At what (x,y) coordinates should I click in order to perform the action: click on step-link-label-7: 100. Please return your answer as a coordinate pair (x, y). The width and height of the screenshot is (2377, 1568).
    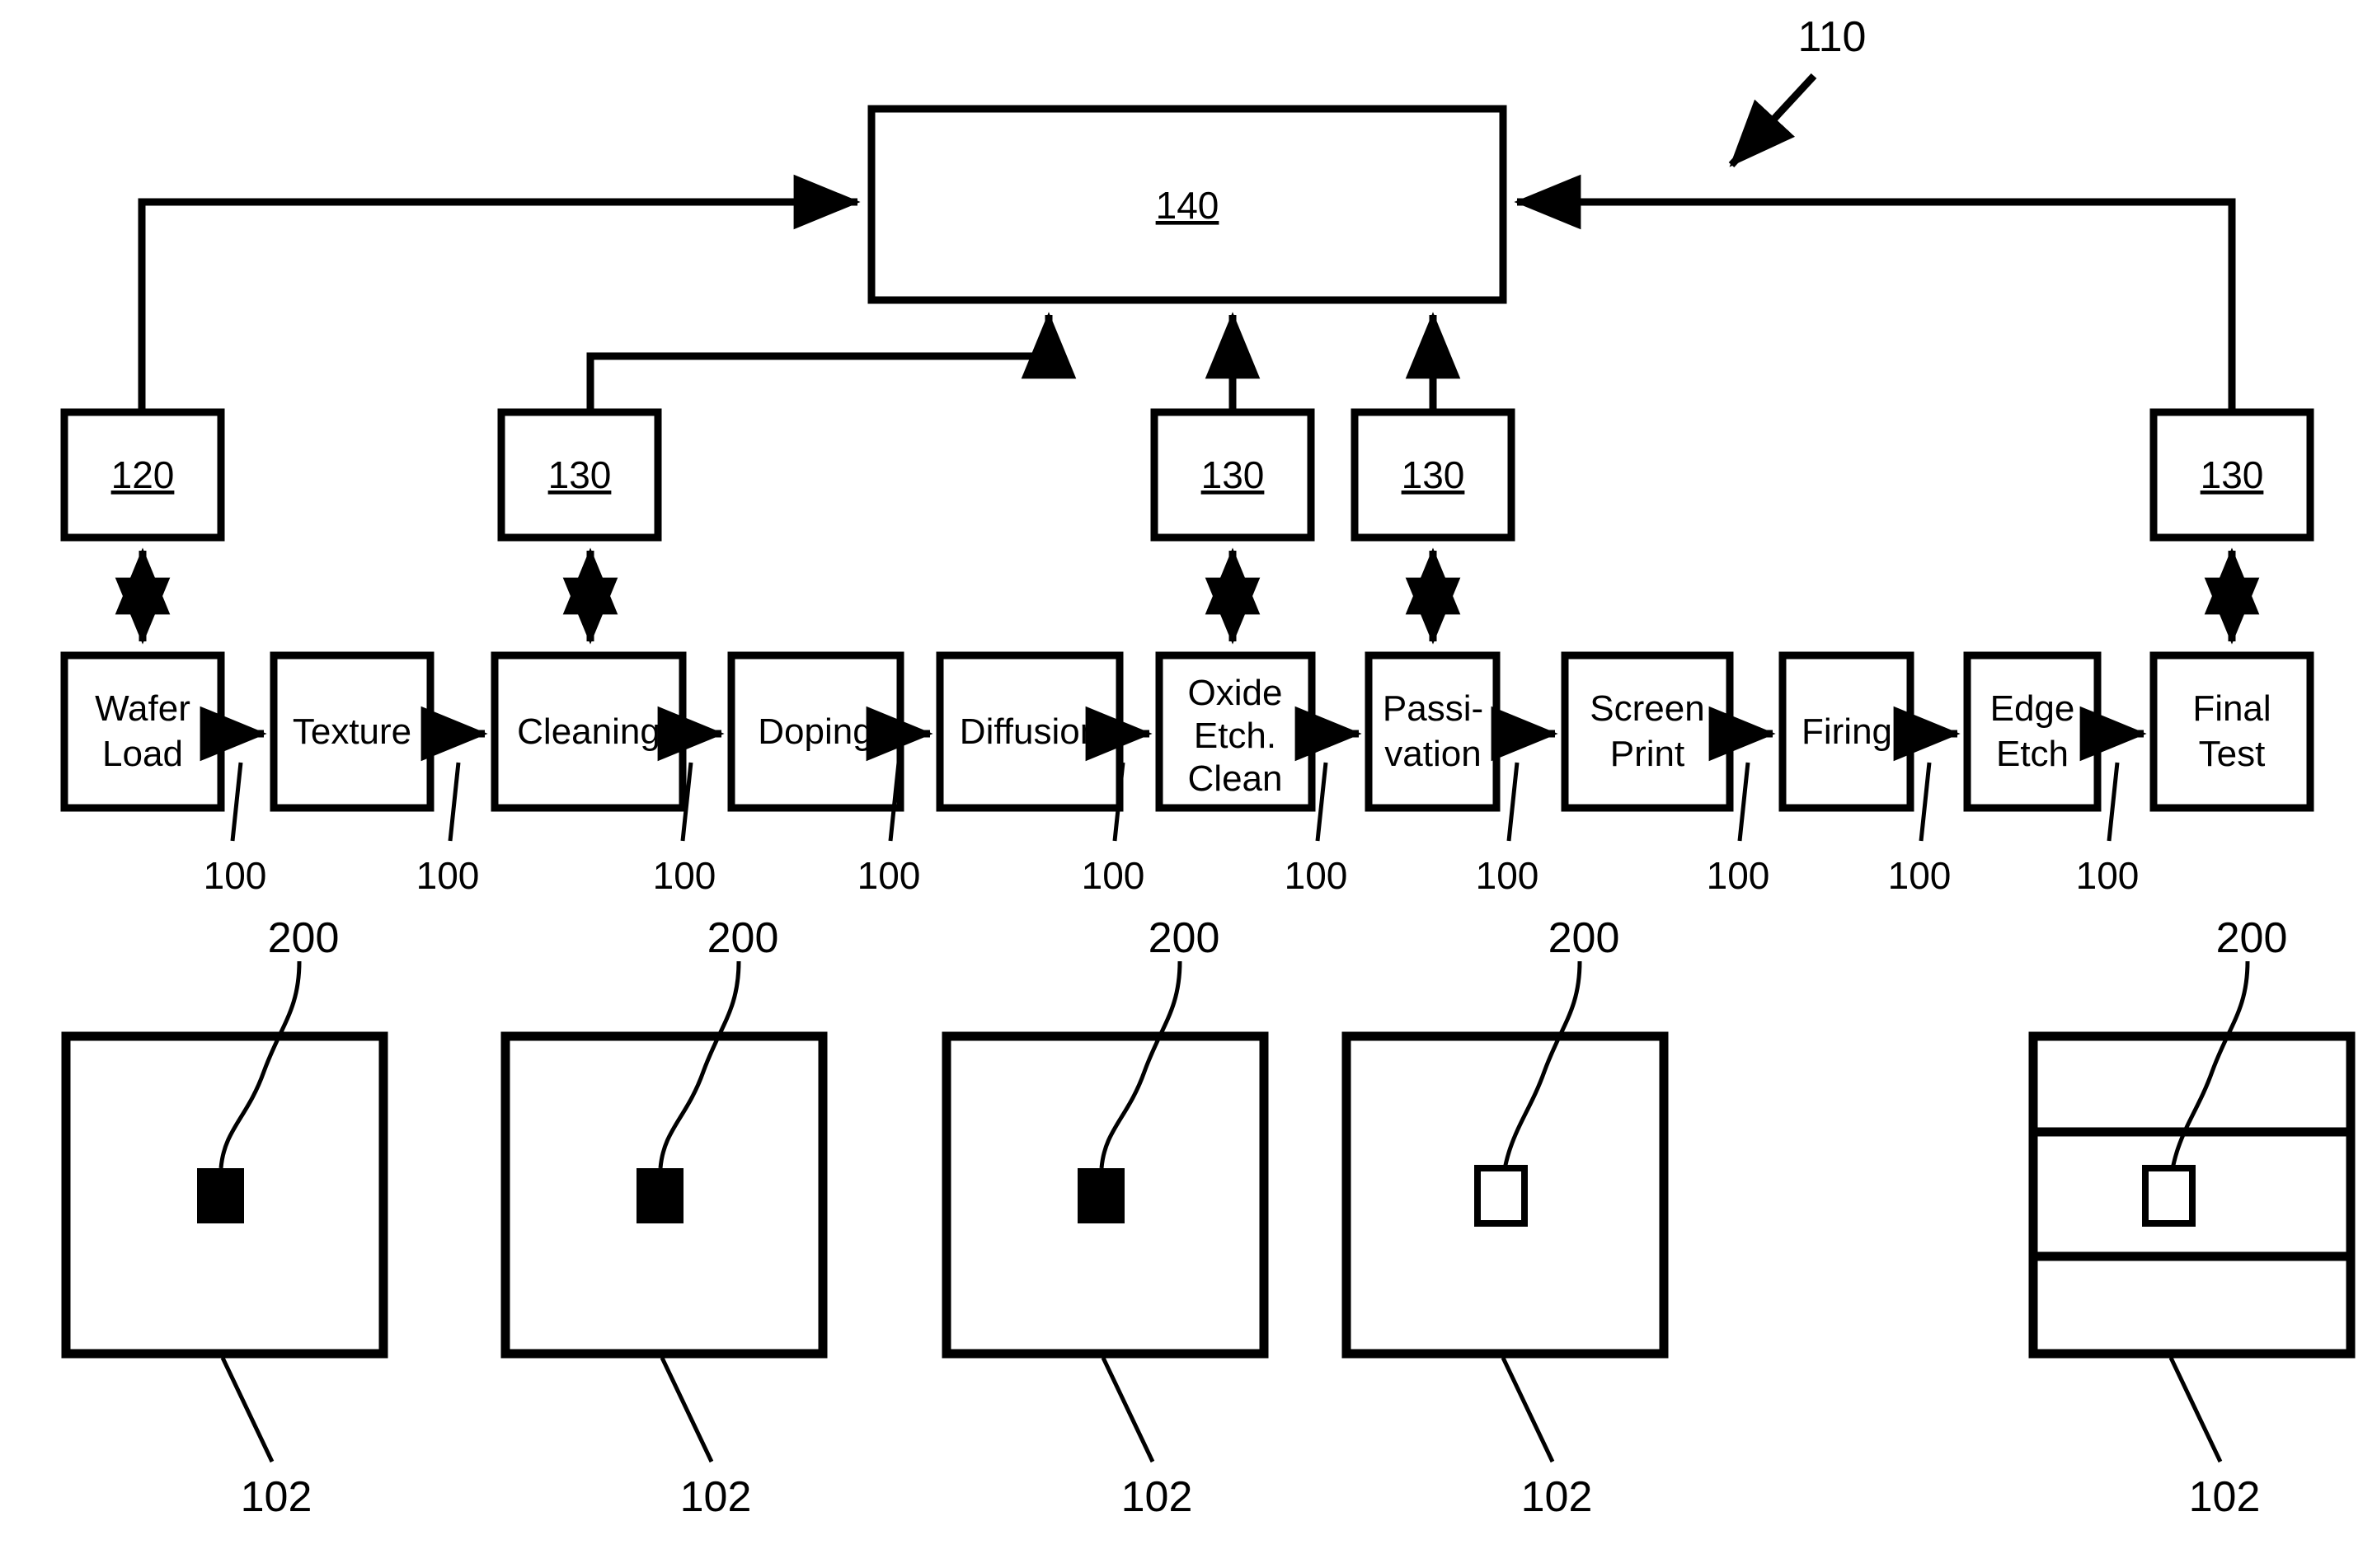
    Looking at the image, I should click on (1507, 829).